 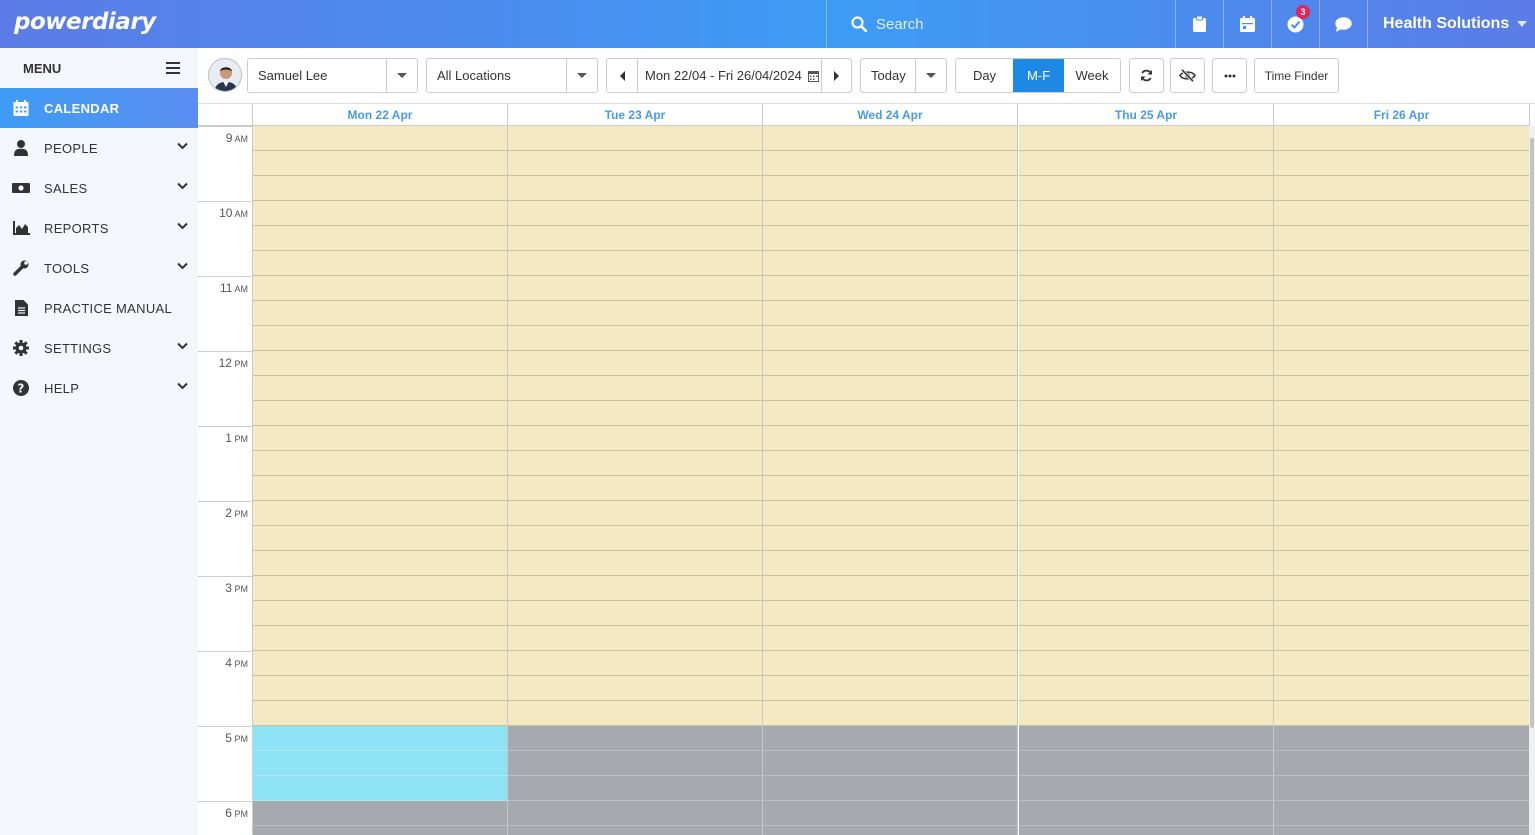 I want to click on sidebar-item-sales: SALES, so click(x=99, y=188).